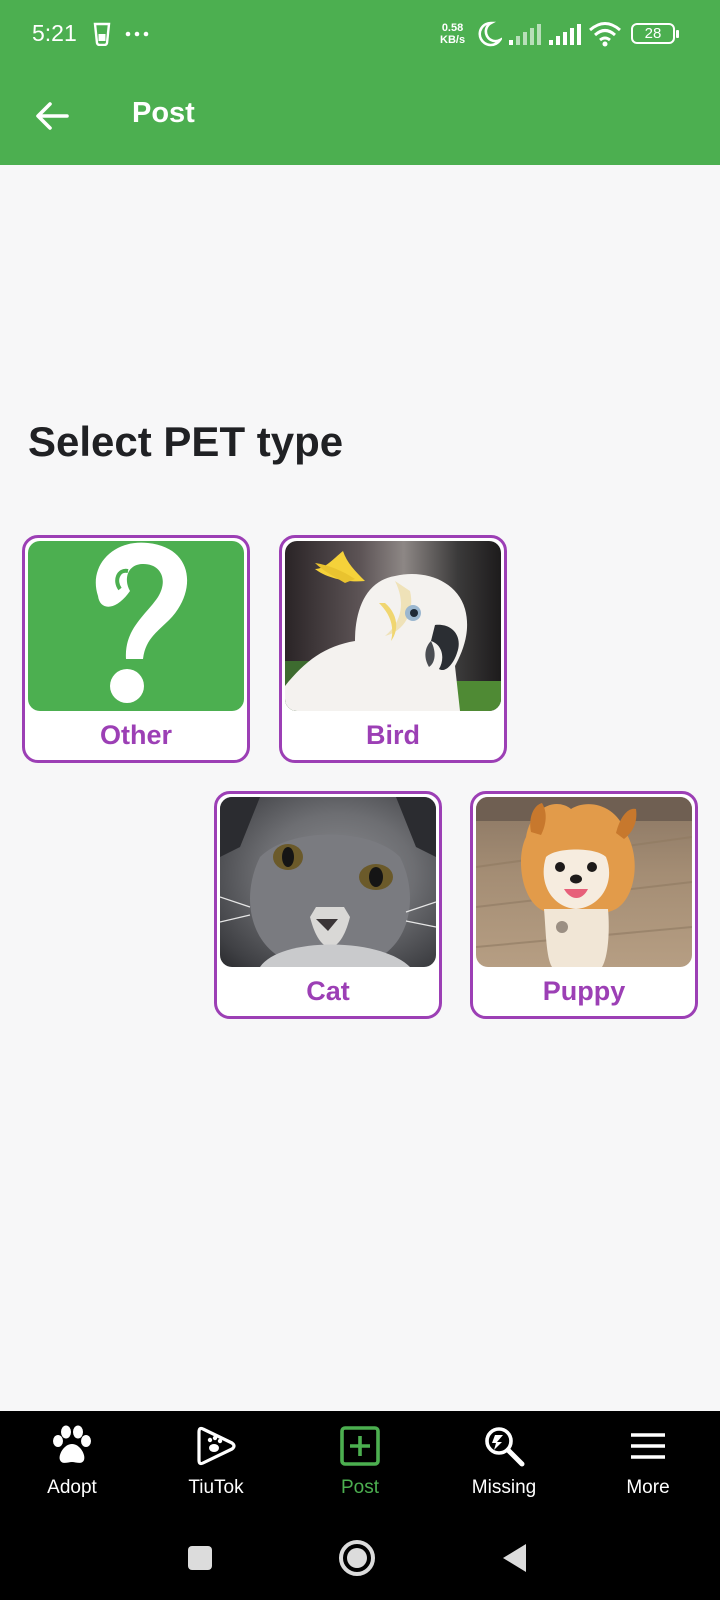  I want to click on paw-icon, so click(72, 1444).